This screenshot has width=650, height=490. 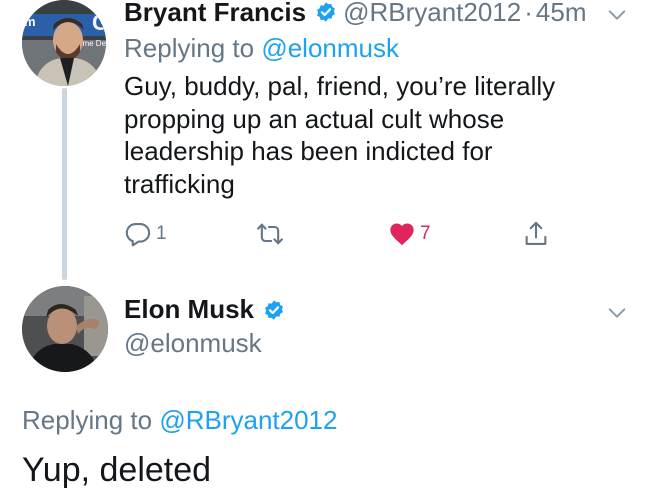 I want to click on replying-to-mention: @RBryant2012, so click(x=248, y=420).